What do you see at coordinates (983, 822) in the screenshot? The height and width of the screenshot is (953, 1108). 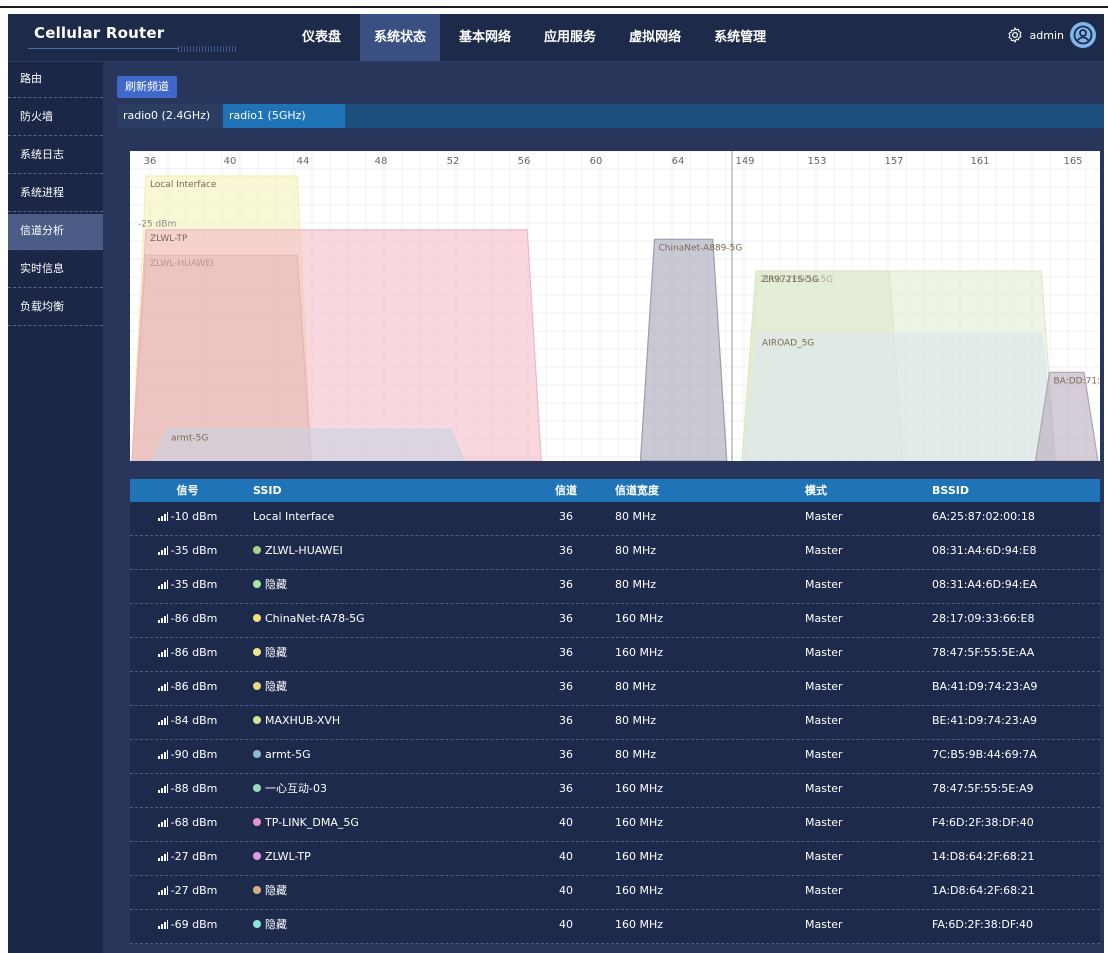 I see `bssid-cell: F4:6D:2F:38:DF:40` at bounding box center [983, 822].